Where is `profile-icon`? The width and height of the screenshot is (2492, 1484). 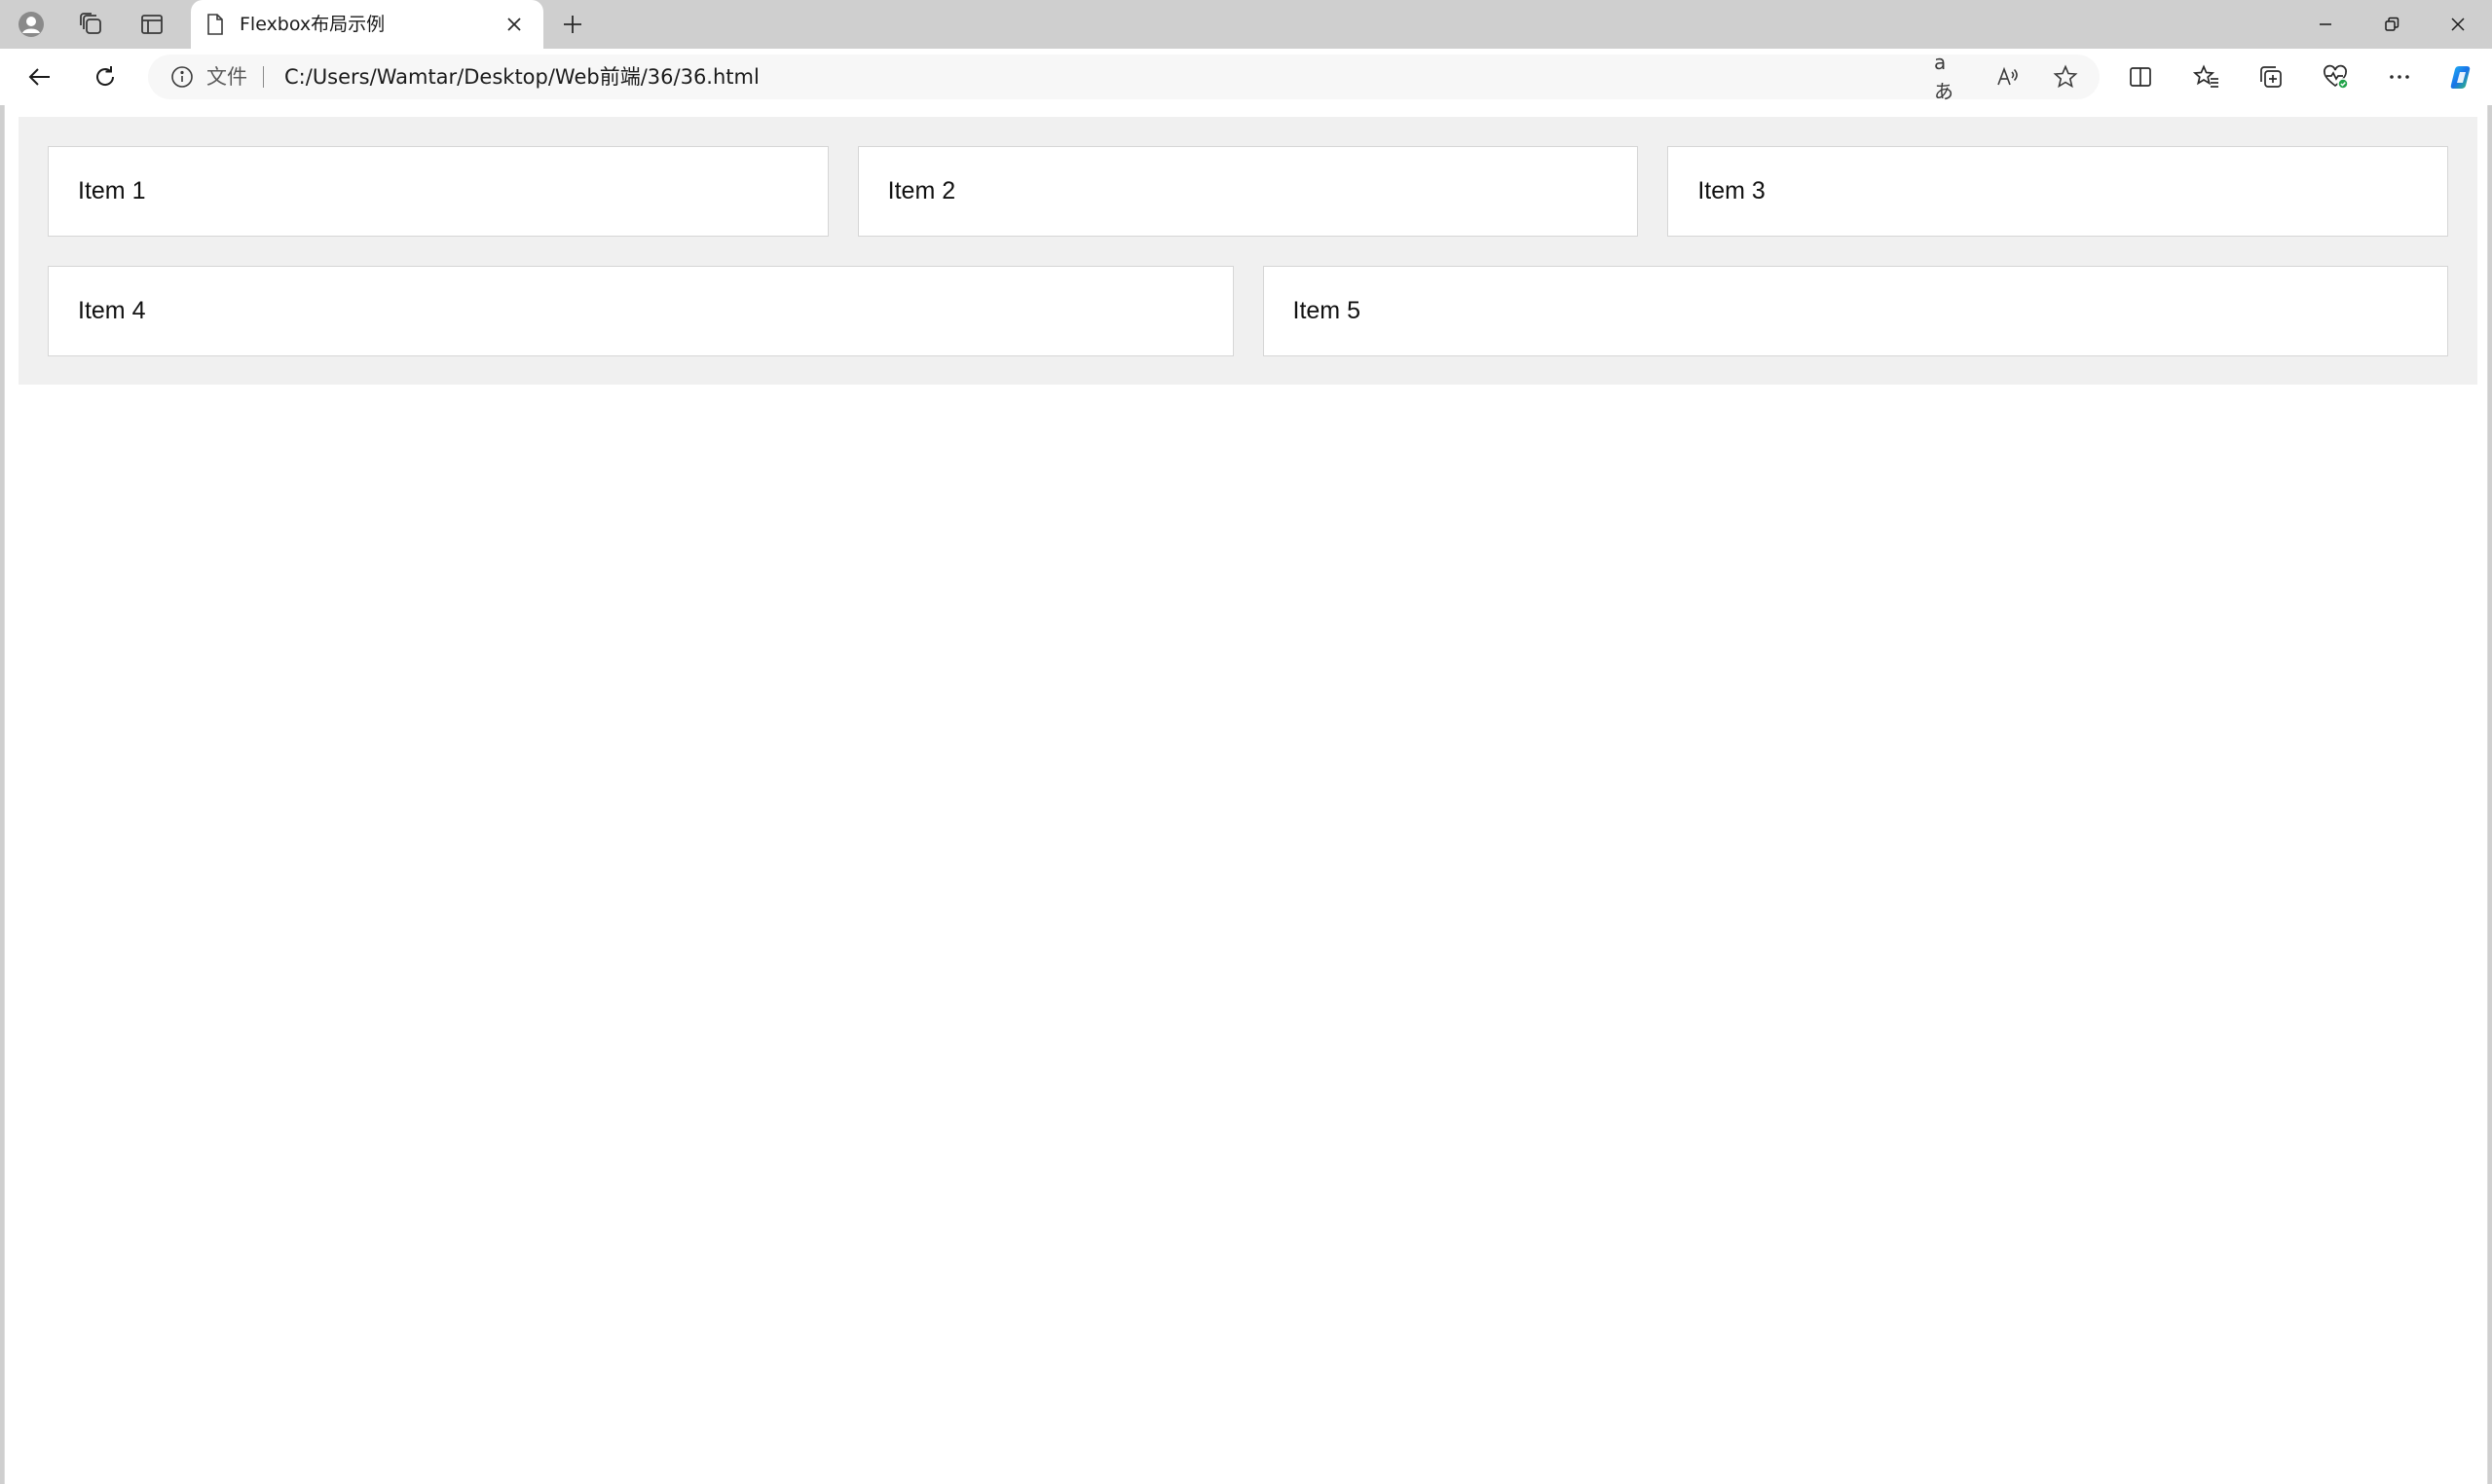
profile-icon is located at coordinates (32, 24).